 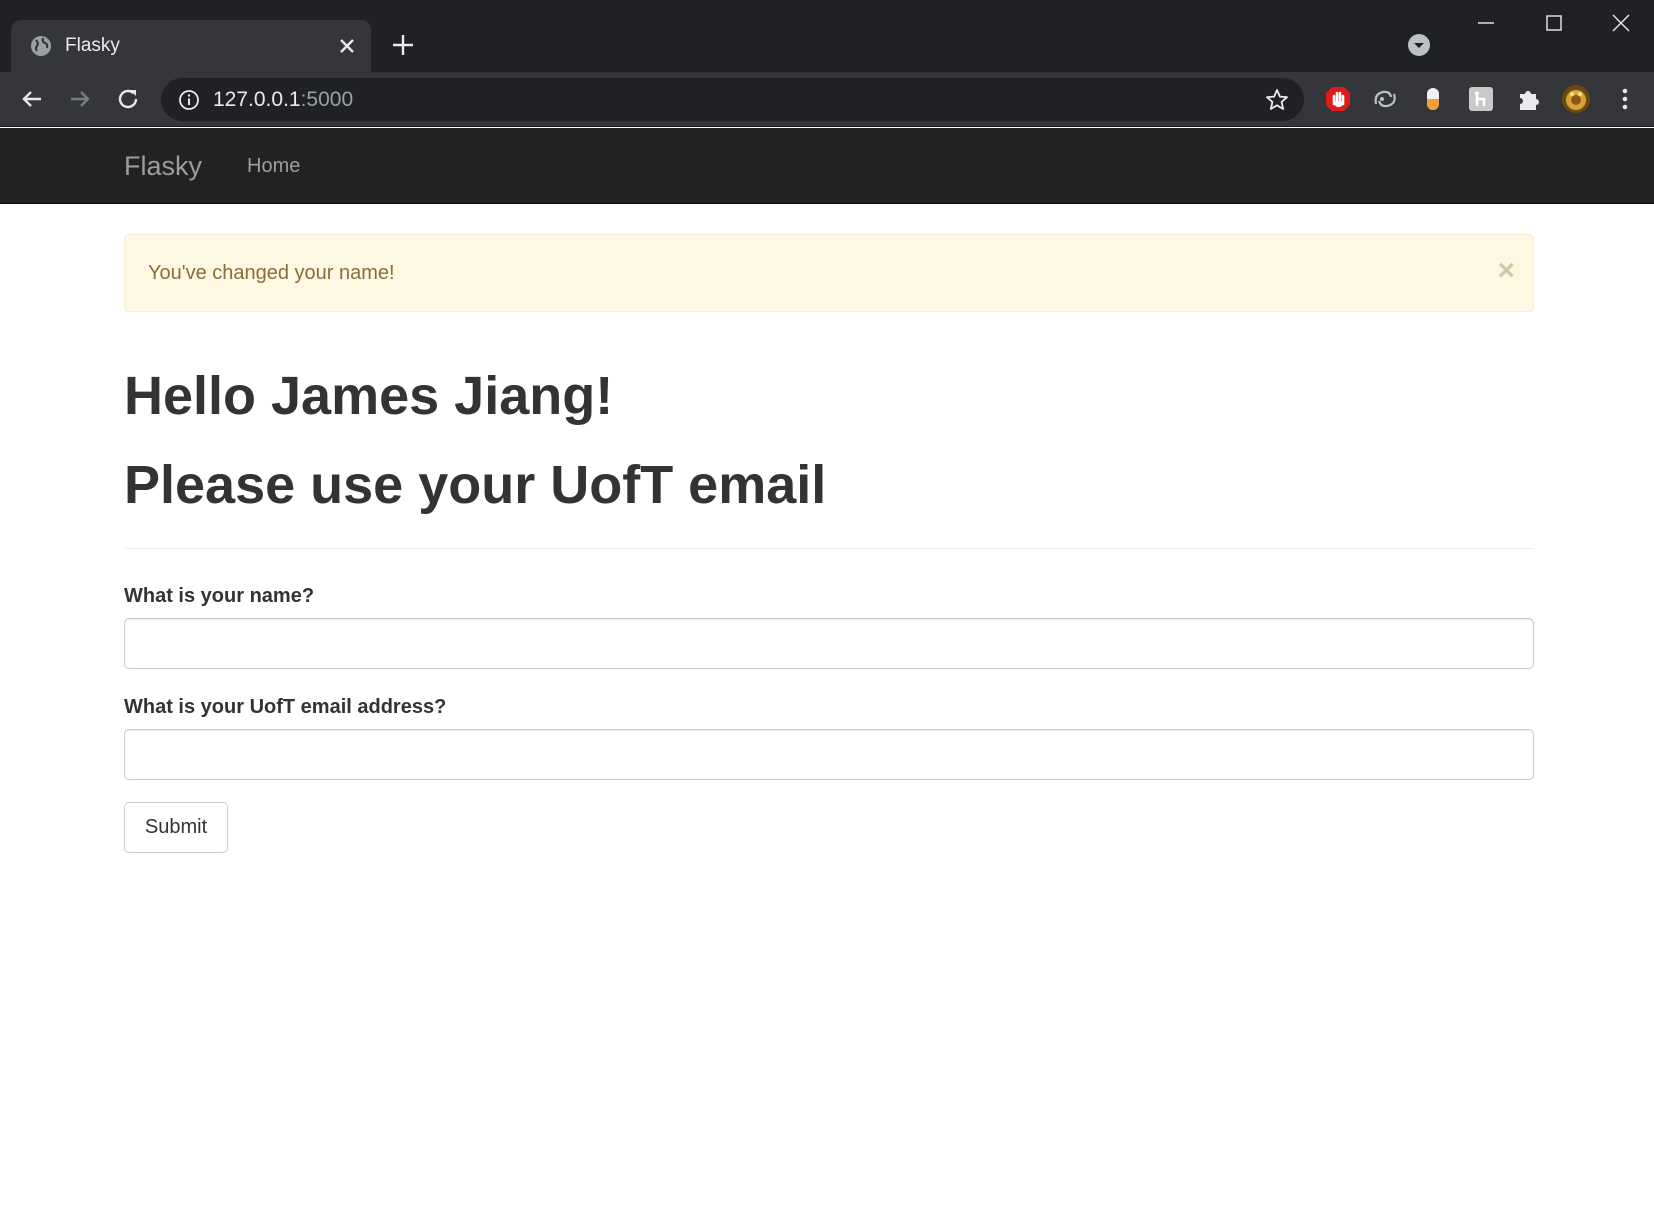 I want to click on browser-toolbar: 127.0.0.1:5000, so click(x=827, y=99).